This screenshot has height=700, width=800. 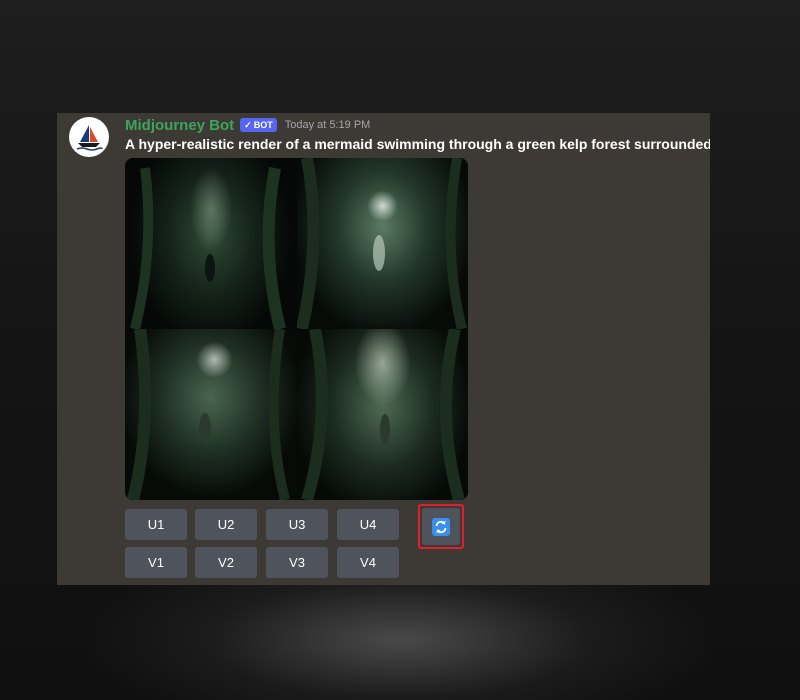 I want to click on variation-button-3: V3, so click(x=297, y=562).